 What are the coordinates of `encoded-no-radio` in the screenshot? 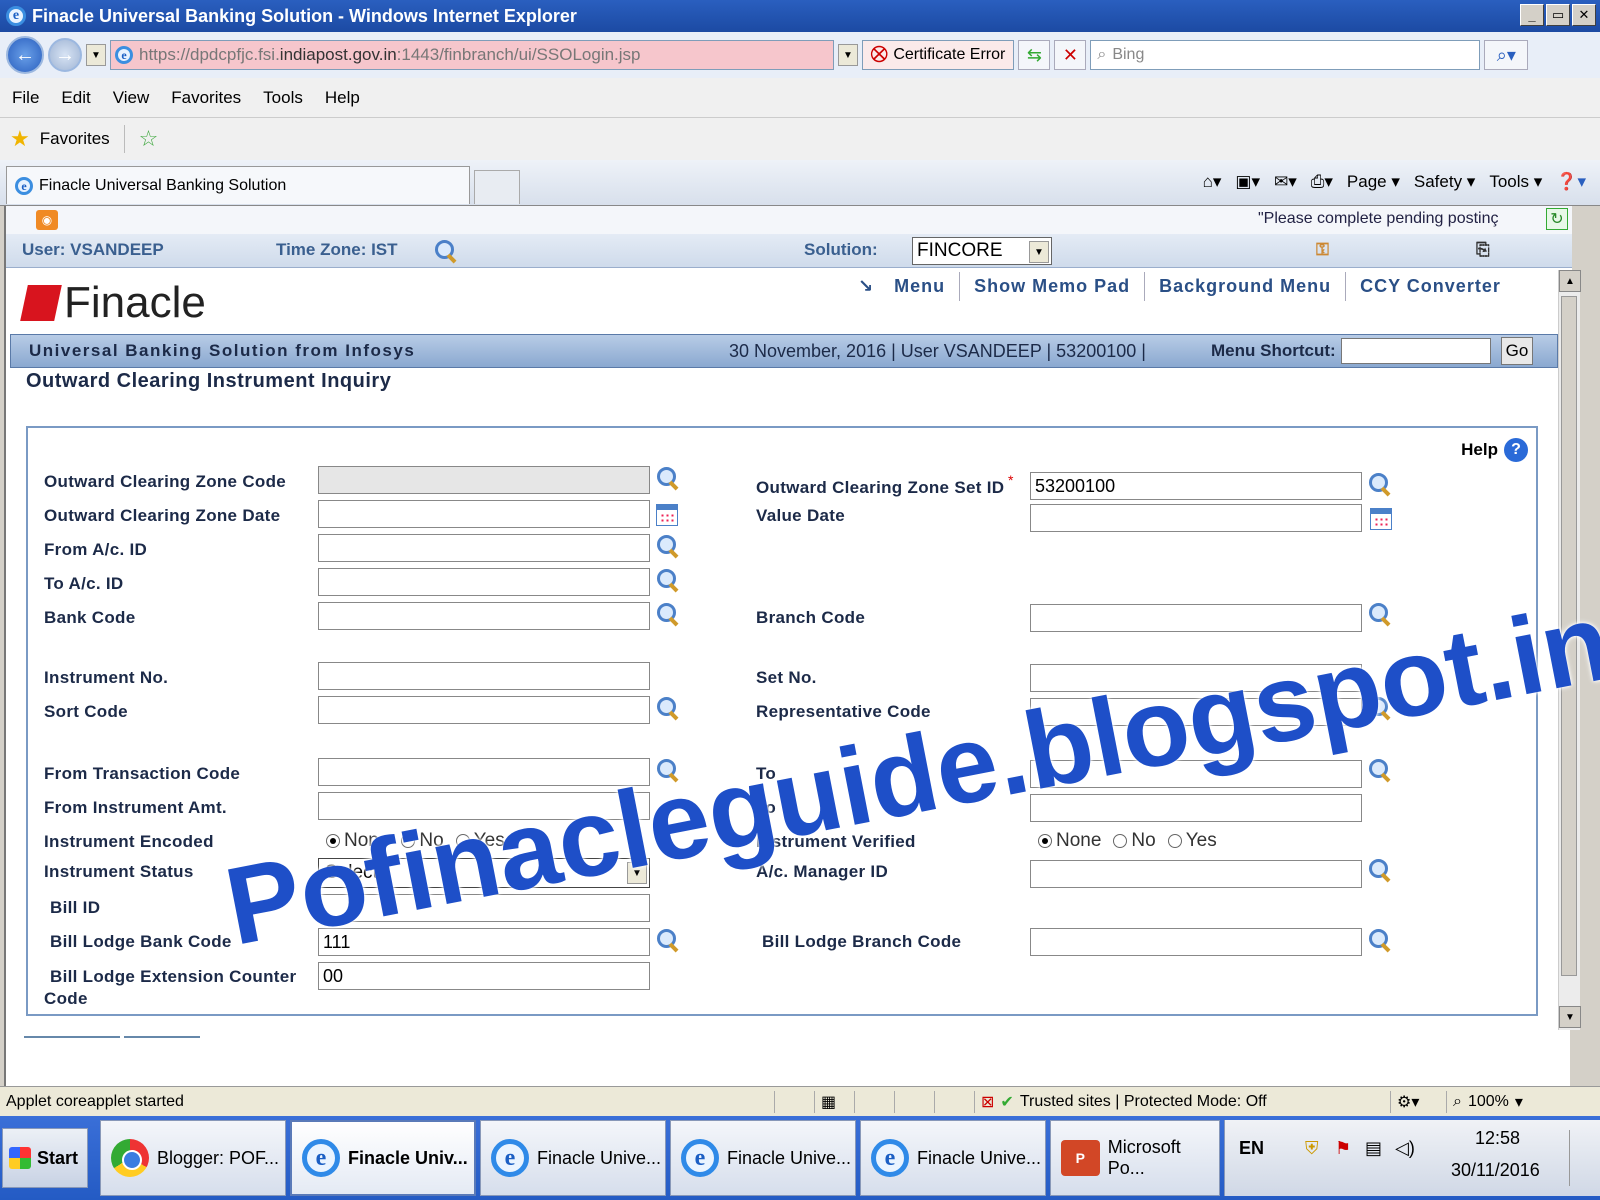 It's located at (408, 841).